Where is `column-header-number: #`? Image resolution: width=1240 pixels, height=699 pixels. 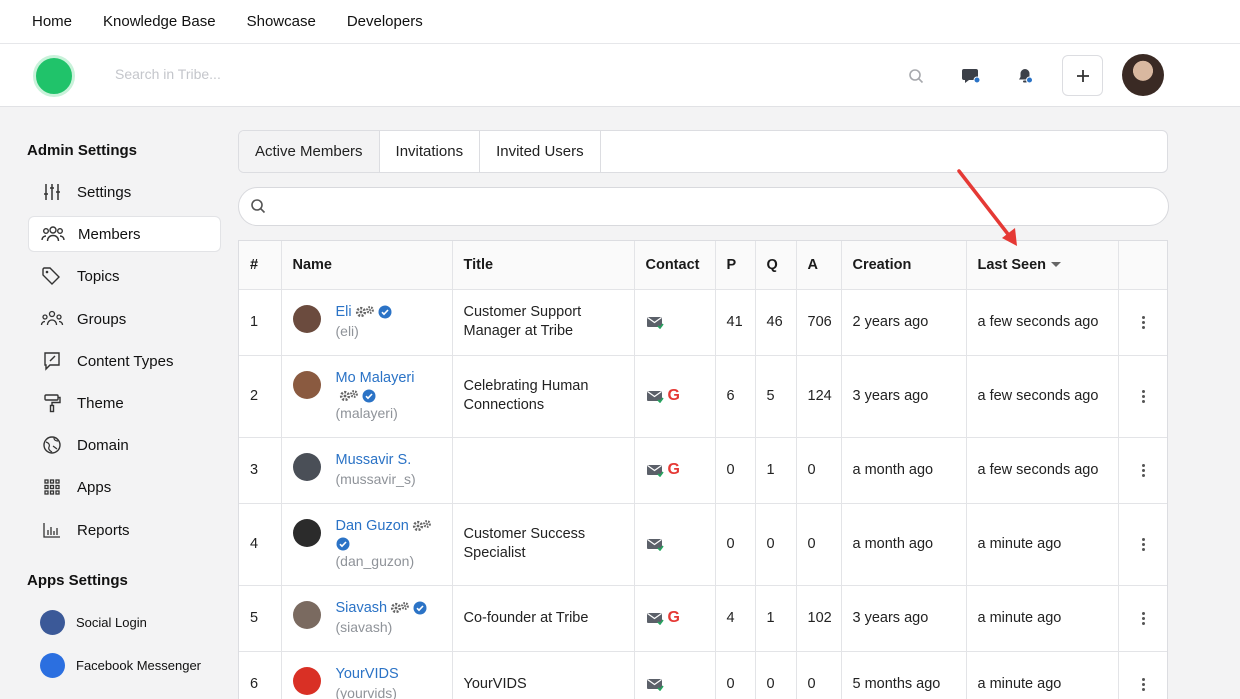 column-header-number: # is located at coordinates (260, 265).